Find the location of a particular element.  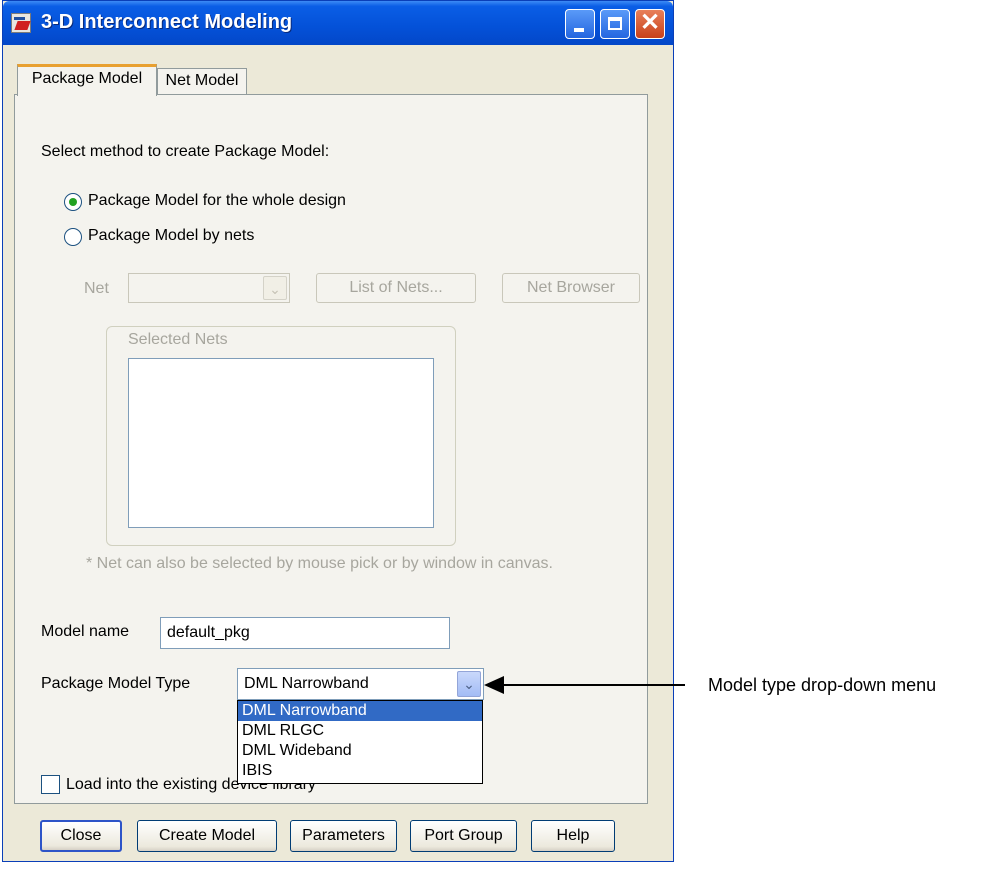

window-title: 3-D Interconnect Modeling is located at coordinates (167, 22).